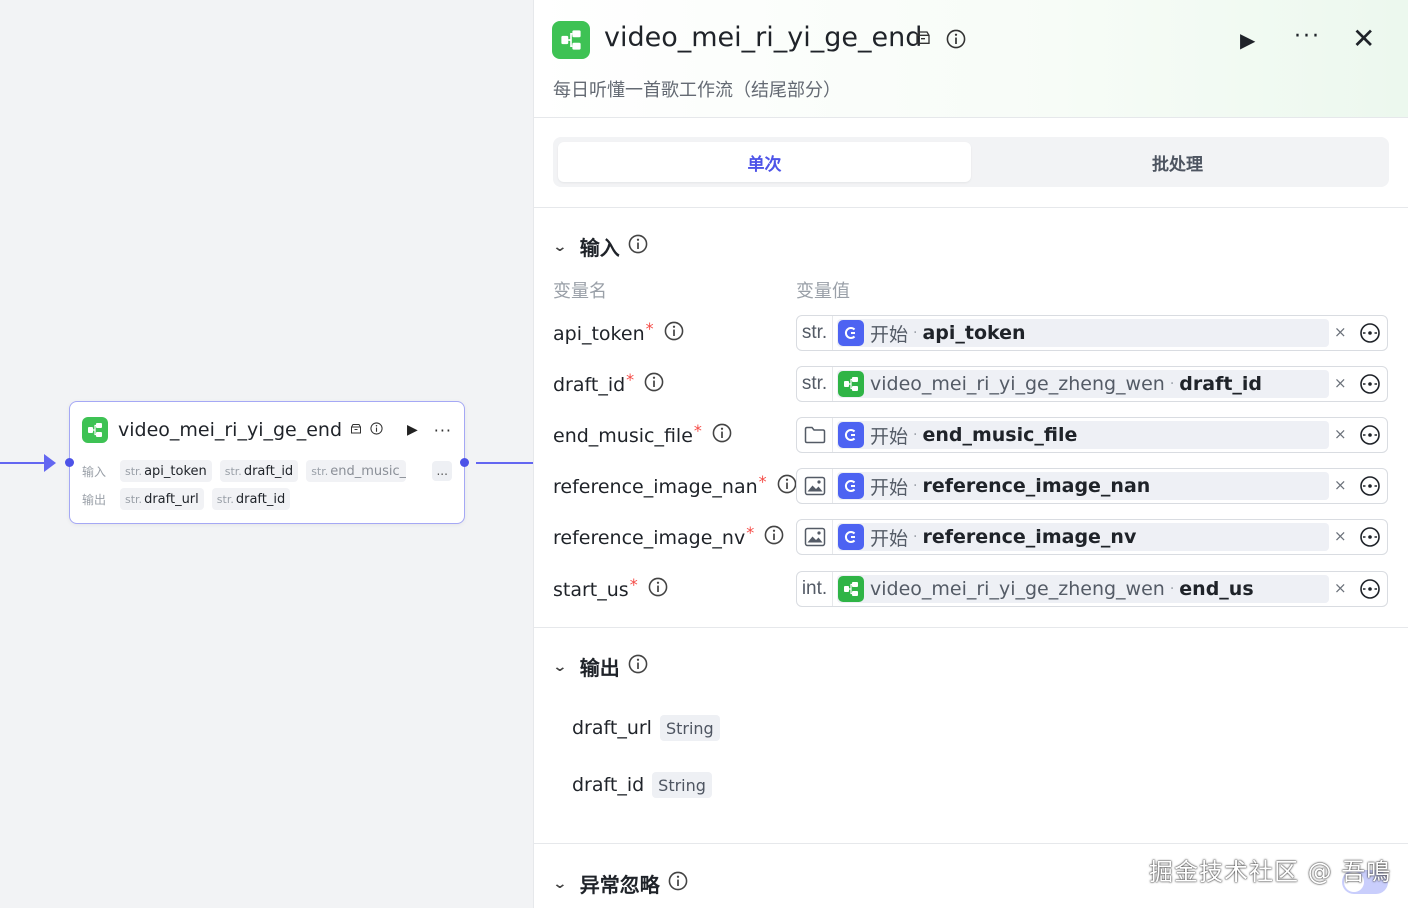 Image resolution: width=1408 pixels, height=908 pixels. I want to click on panel-description: 每日听懂一首歌工作流（结尾部分）, so click(697, 90).